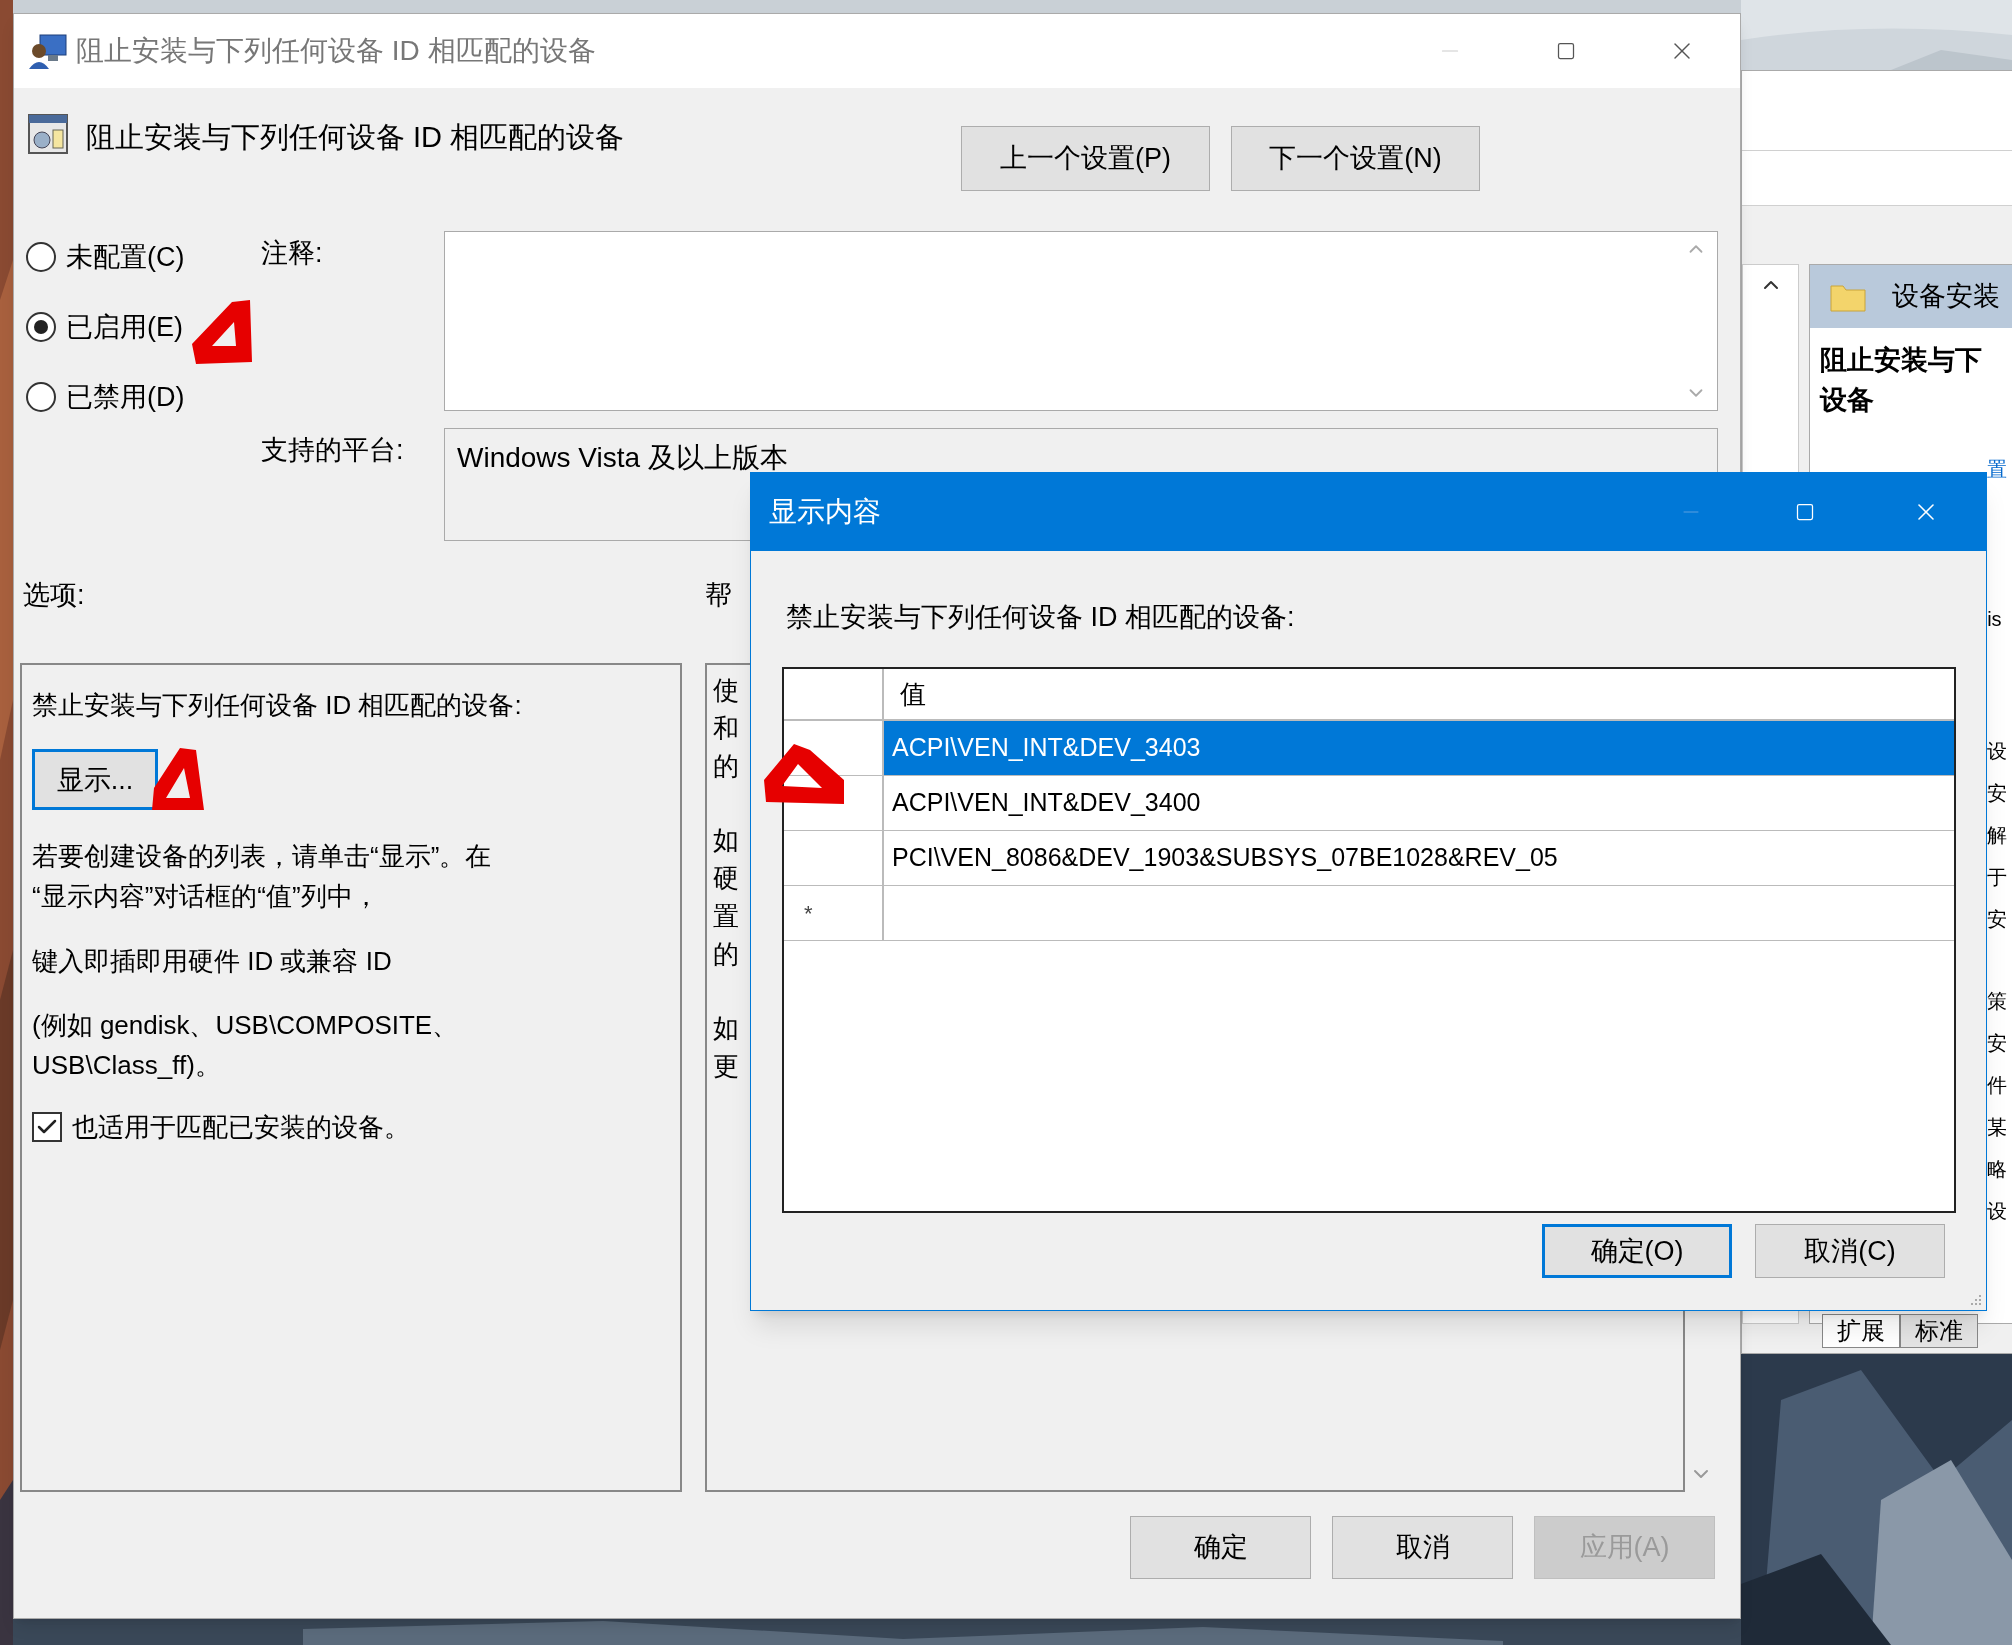  Describe the element at coordinates (292, 253) in the screenshot. I see `field-label: 注释:` at that location.